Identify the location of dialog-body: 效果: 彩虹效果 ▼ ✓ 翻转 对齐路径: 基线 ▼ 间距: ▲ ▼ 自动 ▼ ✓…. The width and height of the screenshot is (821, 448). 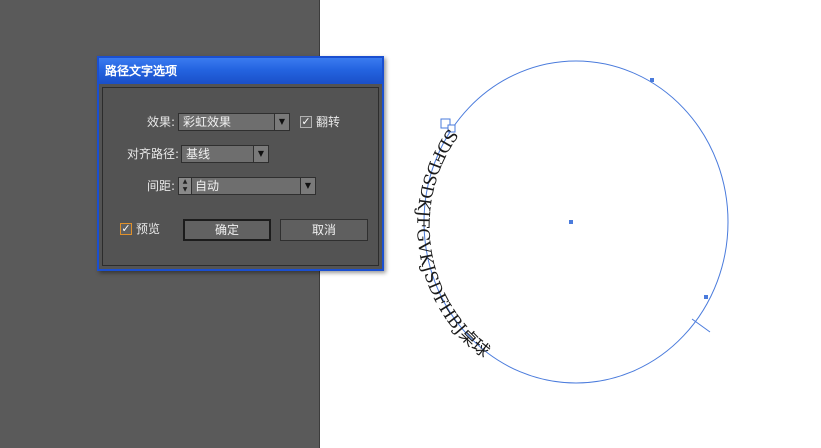
(240, 176).